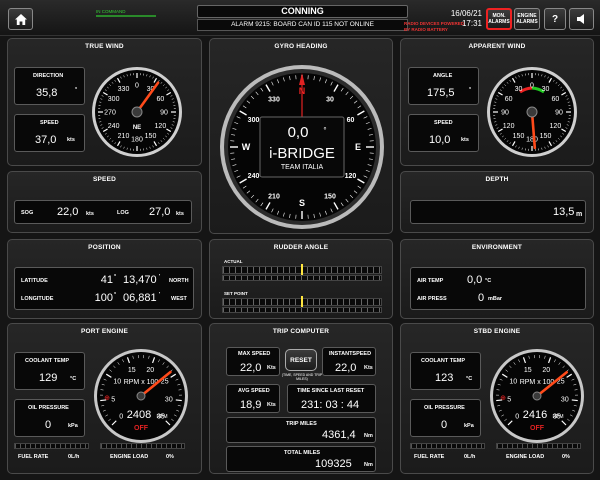 The height and width of the screenshot is (480, 600). What do you see at coordinates (498, 212) in the screenshot?
I see `depth-box: 13,5 m` at bounding box center [498, 212].